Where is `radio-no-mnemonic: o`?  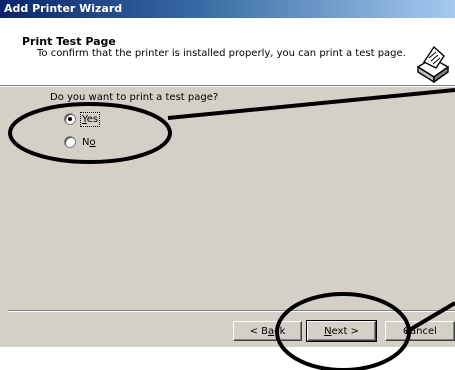 radio-no-mnemonic: o is located at coordinates (92, 142).